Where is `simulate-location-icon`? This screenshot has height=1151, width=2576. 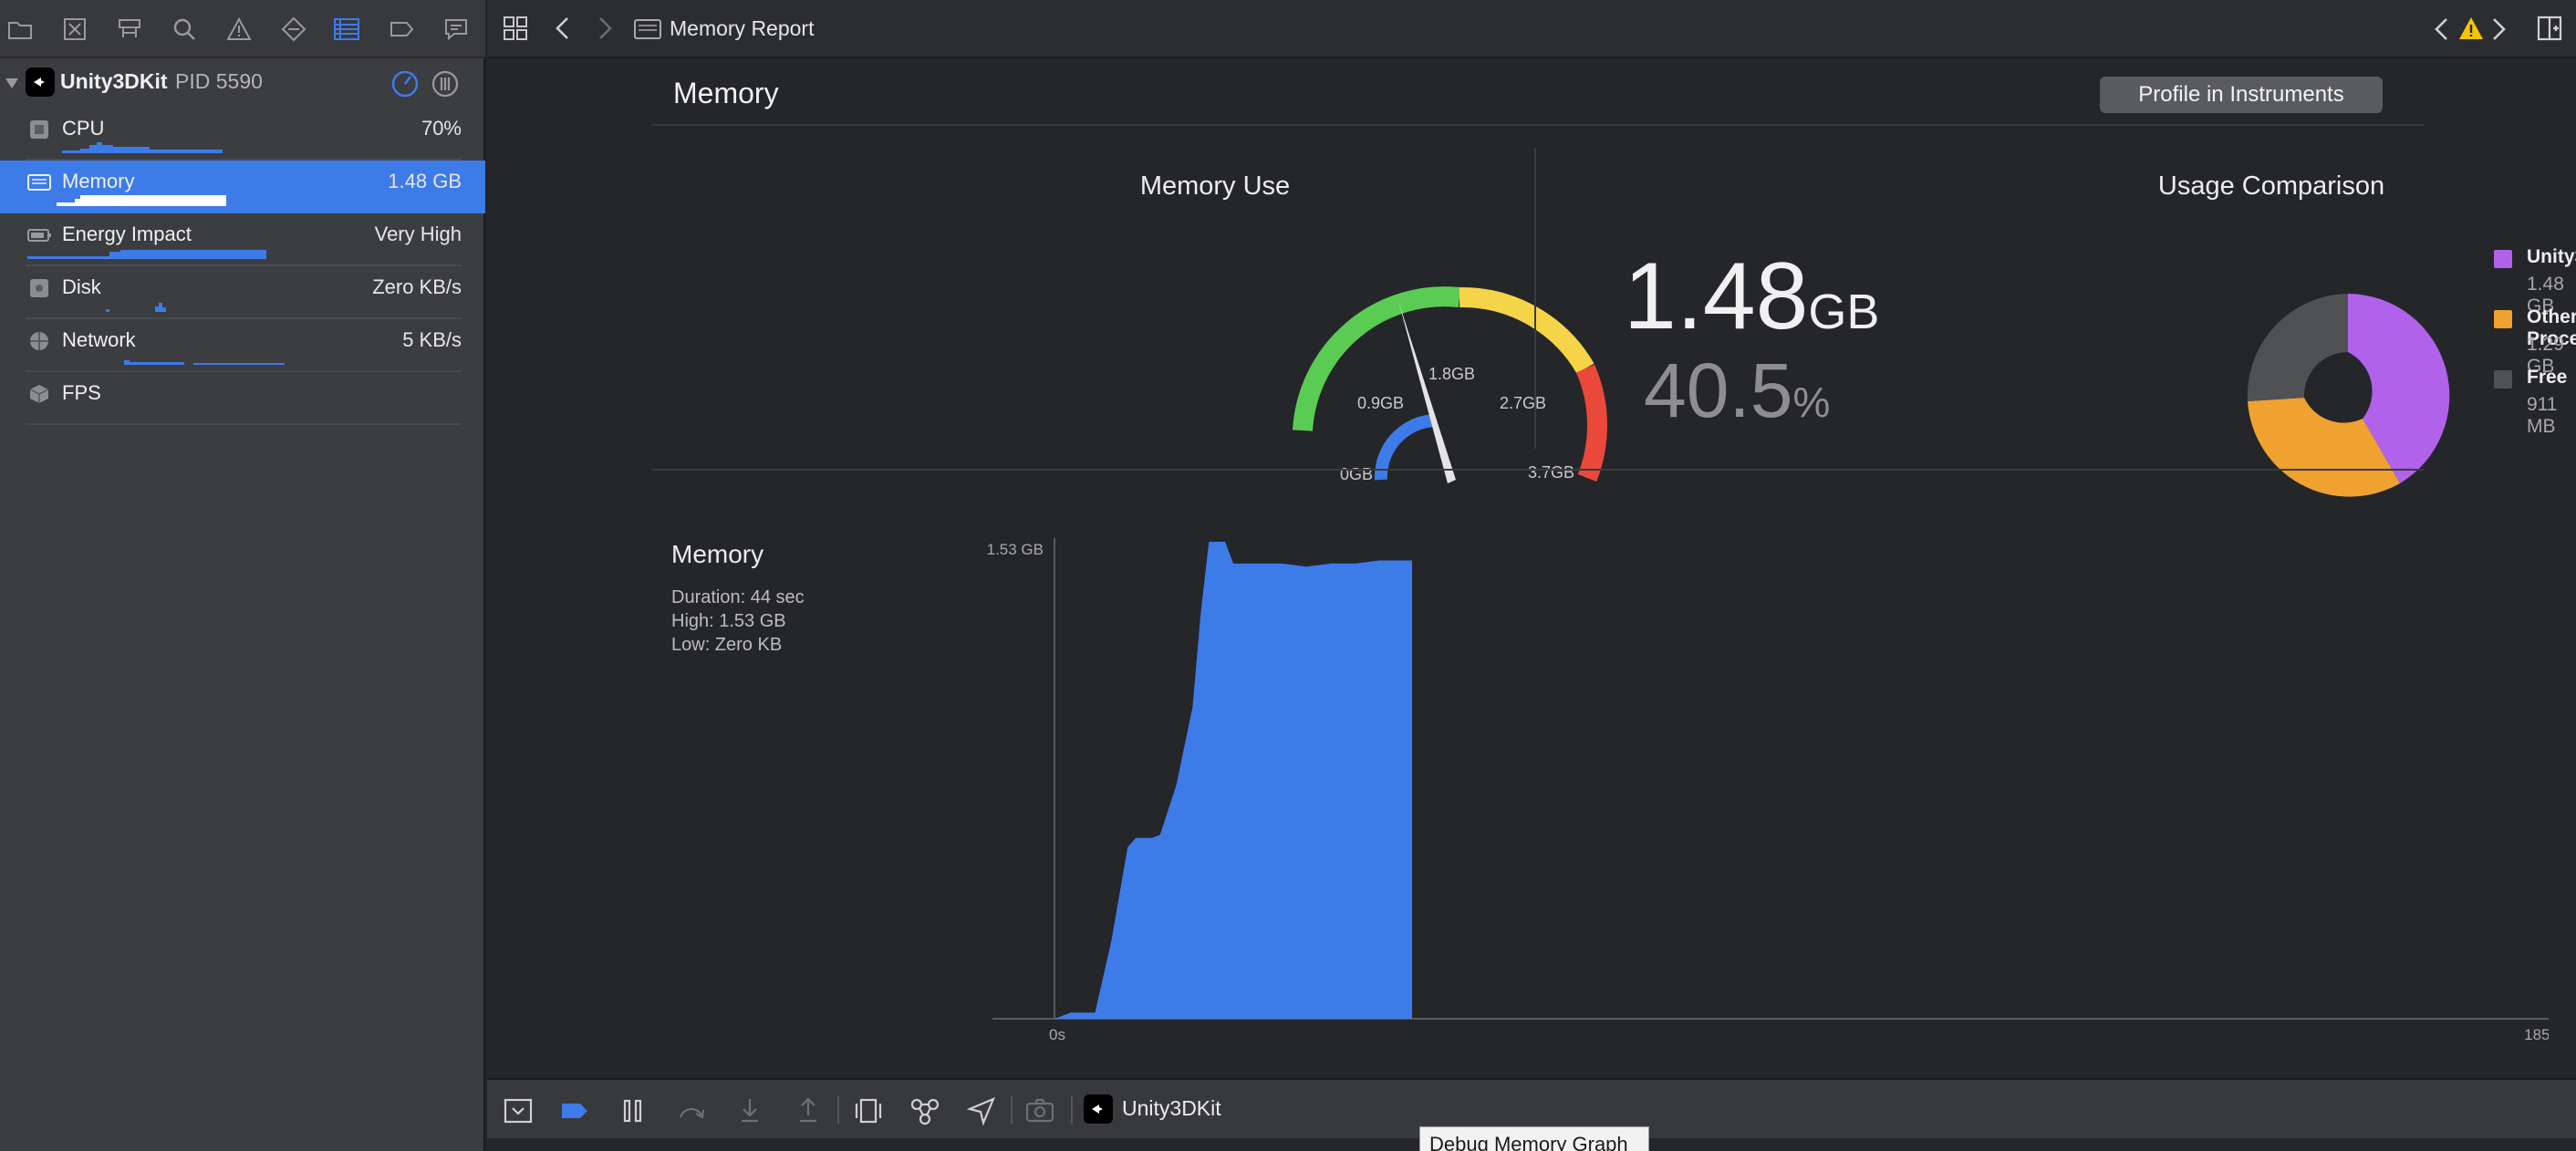 simulate-location-icon is located at coordinates (981, 1110).